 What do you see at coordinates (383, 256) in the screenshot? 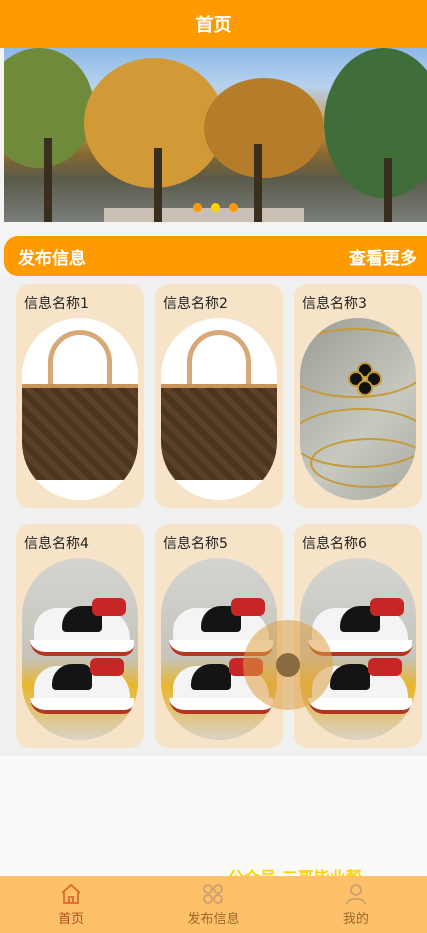
I see `view-more-link: 查看更多` at bounding box center [383, 256].